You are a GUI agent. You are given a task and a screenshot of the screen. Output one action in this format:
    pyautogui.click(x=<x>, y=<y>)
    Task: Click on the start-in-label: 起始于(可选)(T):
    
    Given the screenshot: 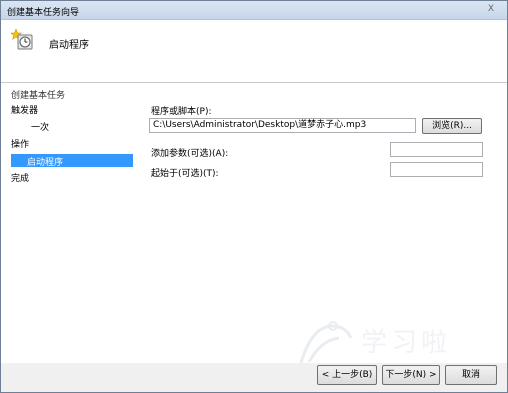 What is the action you would take?
    pyautogui.click(x=185, y=174)
    